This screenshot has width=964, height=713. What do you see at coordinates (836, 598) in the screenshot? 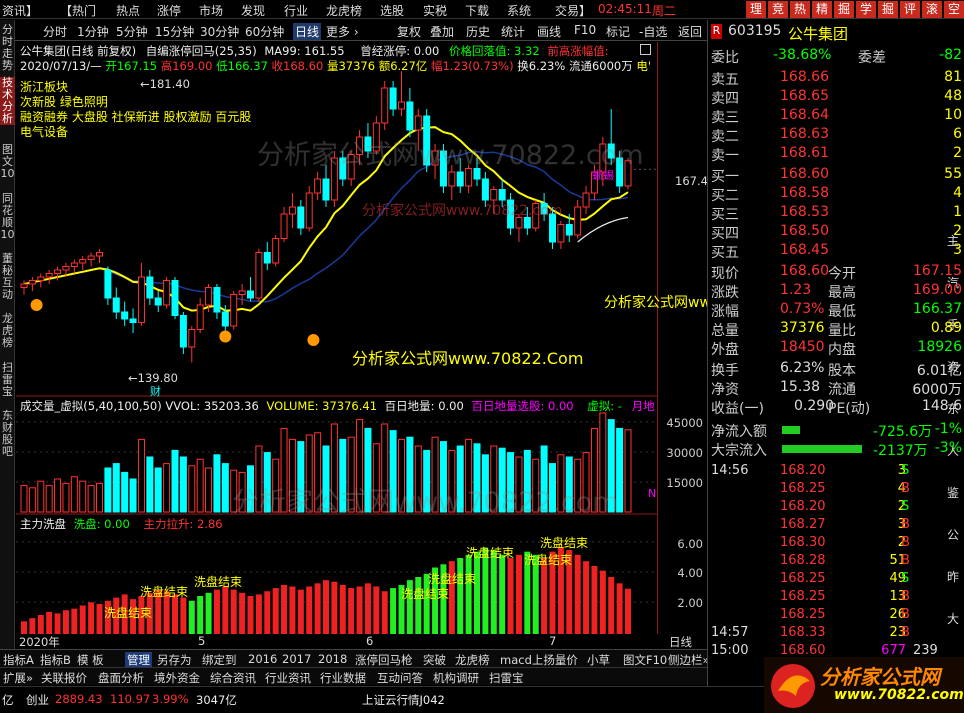
I see `tick-row: 168.25 13 B` at bounding box center [836, 598].